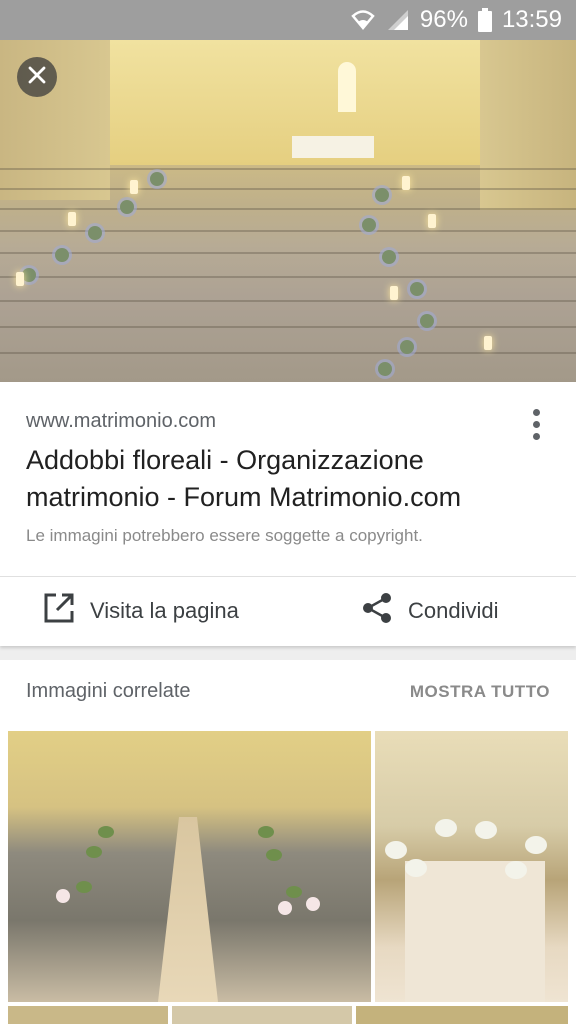 The height and width of the screenshot is (1024, 576). What do you see at coordinates (59, 611) in the screenshot?
I see `open-in-new-icon` at bounding box center [59, 611].